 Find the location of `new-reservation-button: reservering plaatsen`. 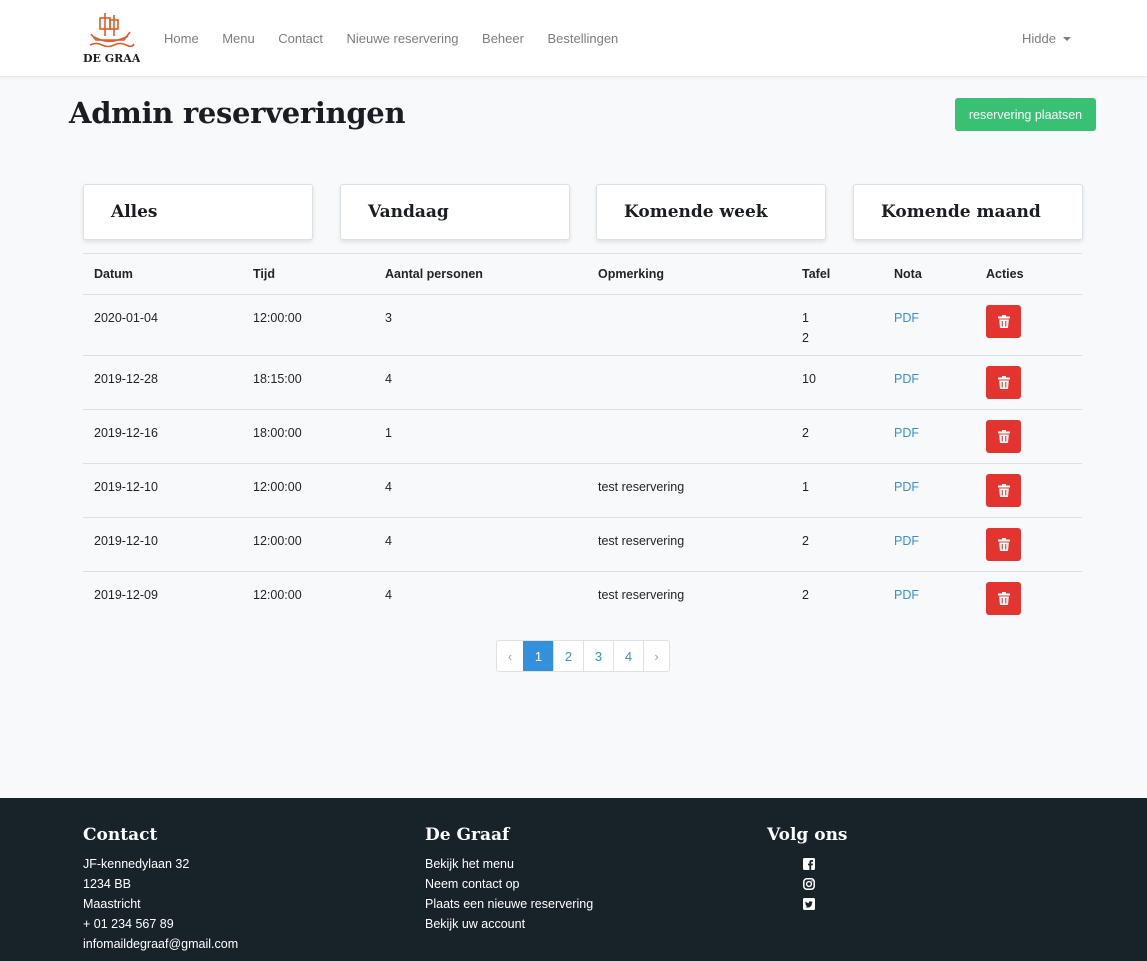

new-reservation-button: reservering plaatsen is located at coordinates (1025, 114).